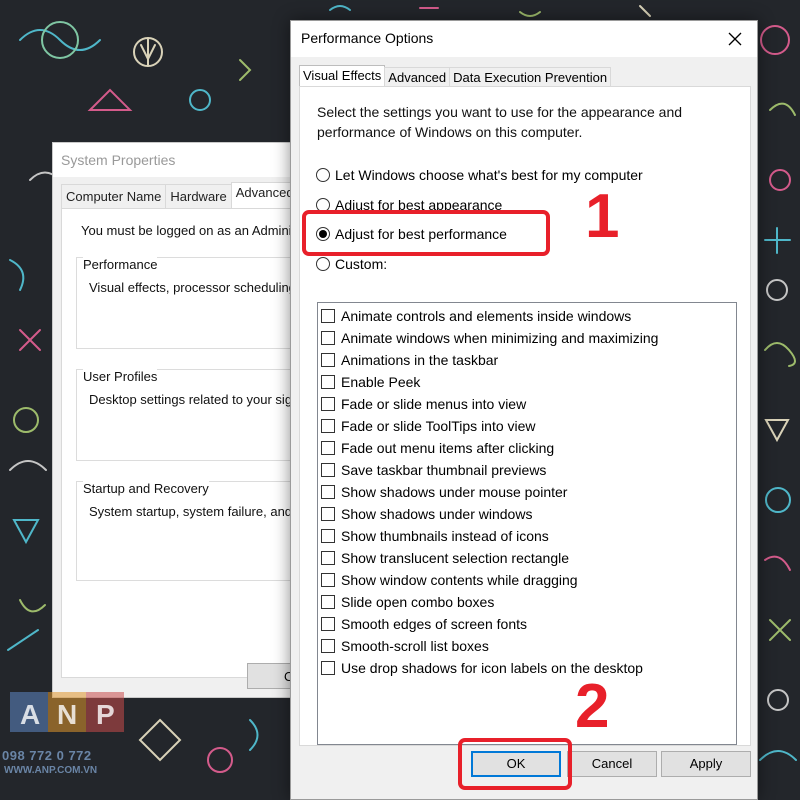 The width and height of the screenshot is (800, 800). Describe the element at coordinates (444, 470) in the screenshot. I see `checkbox-label: Save taskbar thumbnail previews` at that location.